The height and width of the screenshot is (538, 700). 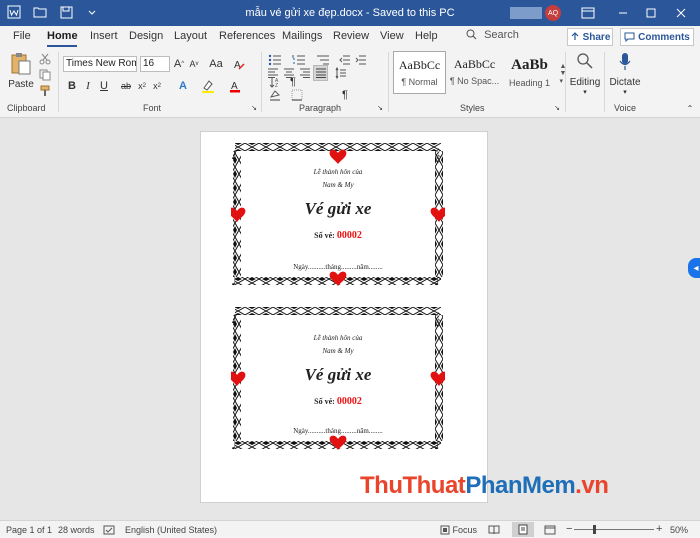 What do you see at coordinates (659, 529) in the screenshot?
I see `zoom-in-button: +` at bounding box center [659, 529].